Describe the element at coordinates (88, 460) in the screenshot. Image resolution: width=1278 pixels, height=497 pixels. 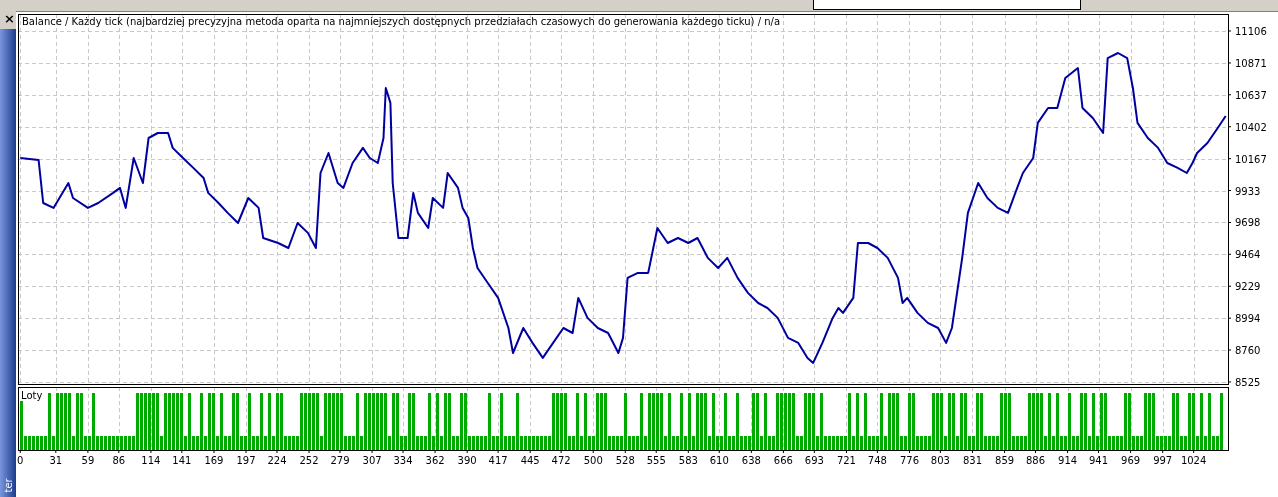
I see `x-axis-label: 59` at that location.